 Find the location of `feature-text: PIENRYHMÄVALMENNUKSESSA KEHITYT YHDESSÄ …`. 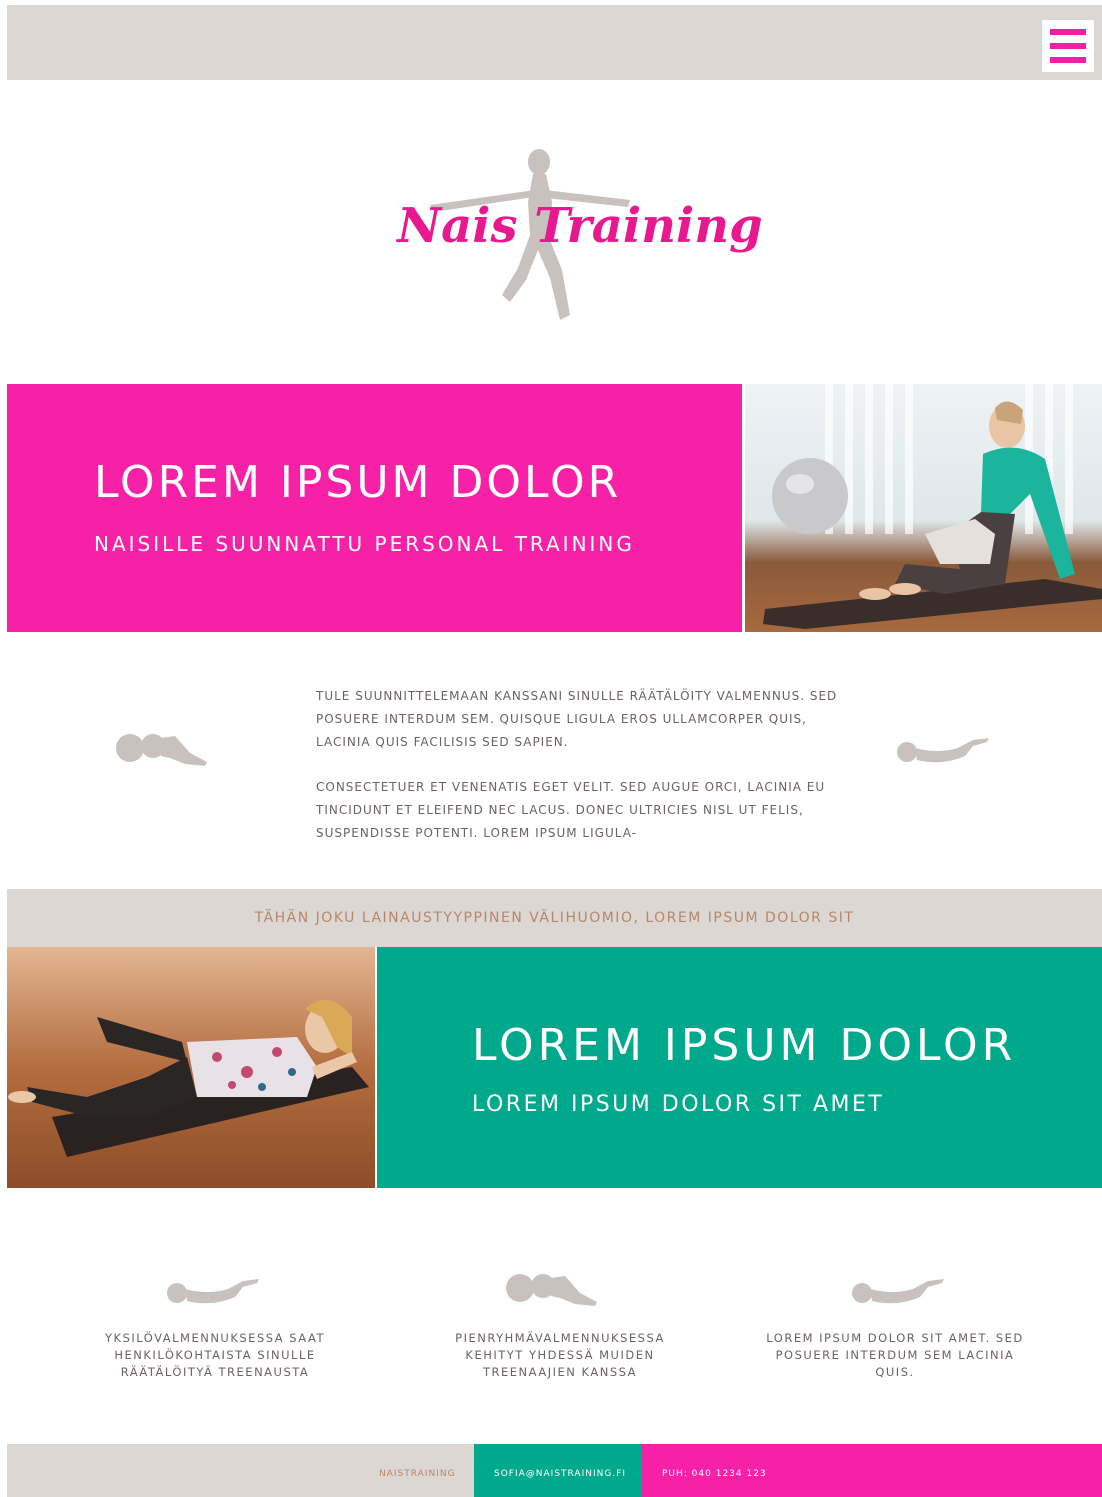

feature-text: PIENRYHMÄVALMENNUKSESSA KEHITYT YHDESSÄ … is located at coordinates (560, 1355).